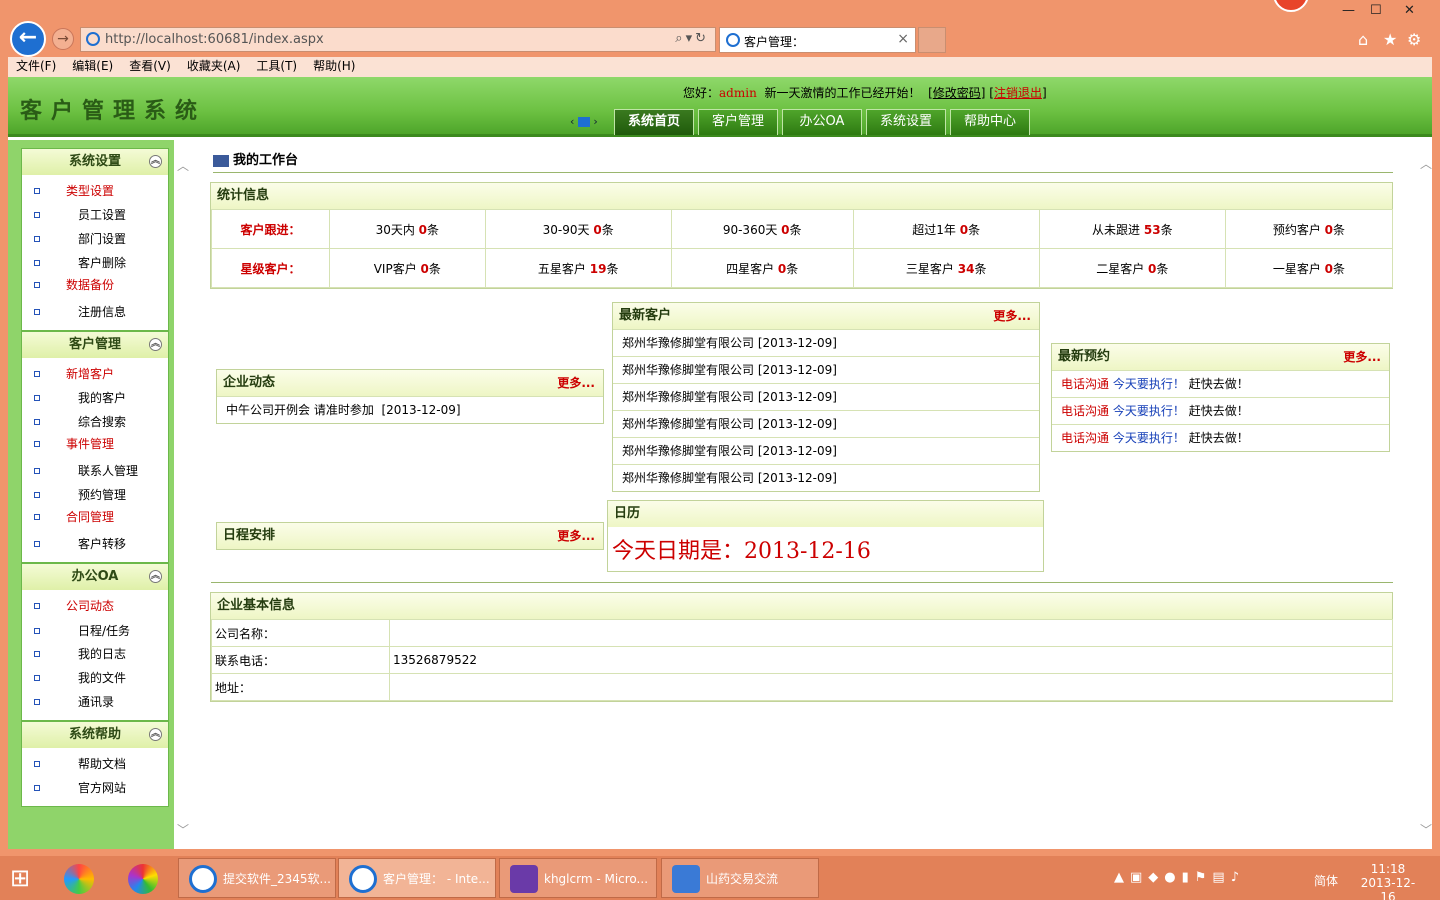 The width and height of the screenshot is (1440, 900). Describe the element at coordinates (95, 764) in the screenshot. I see `sidebar-item: 帮助文档` at that location.